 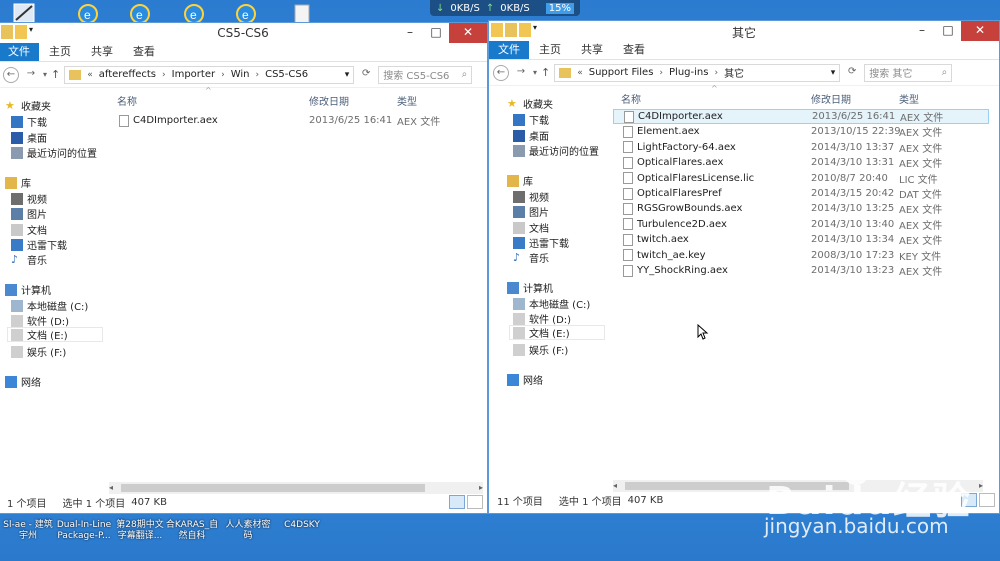 What do you see at coordinates (193, 74) in the screenshot?
I see `breadcrumb-segment: Importer` at bounding box center [193, 74].